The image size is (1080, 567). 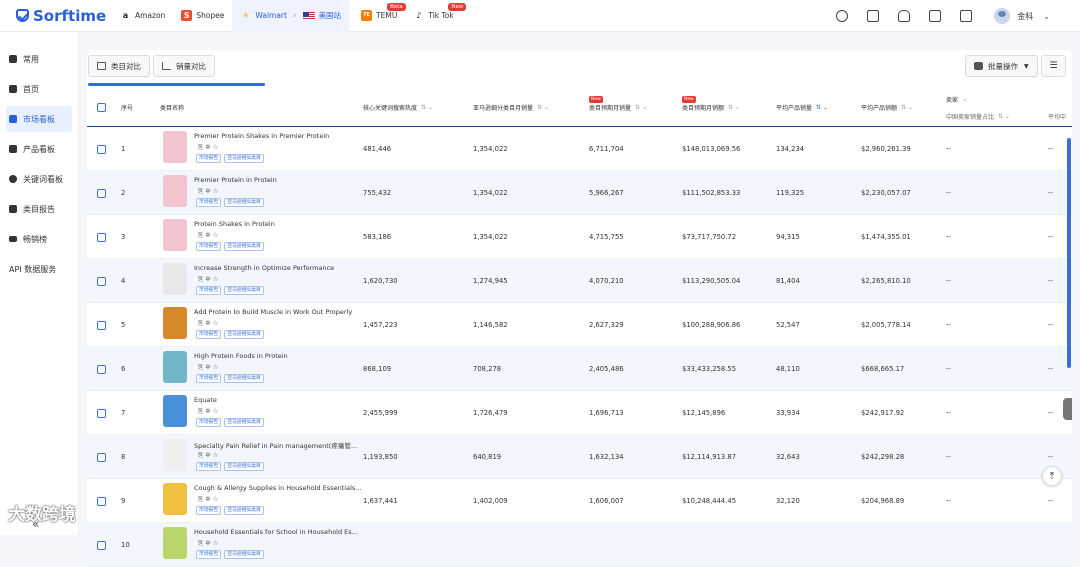 What do you see at coordinates (119, 66) in the screenshot?
I see `compare-category-button: 类目对比` at bounding box center [119, 66].